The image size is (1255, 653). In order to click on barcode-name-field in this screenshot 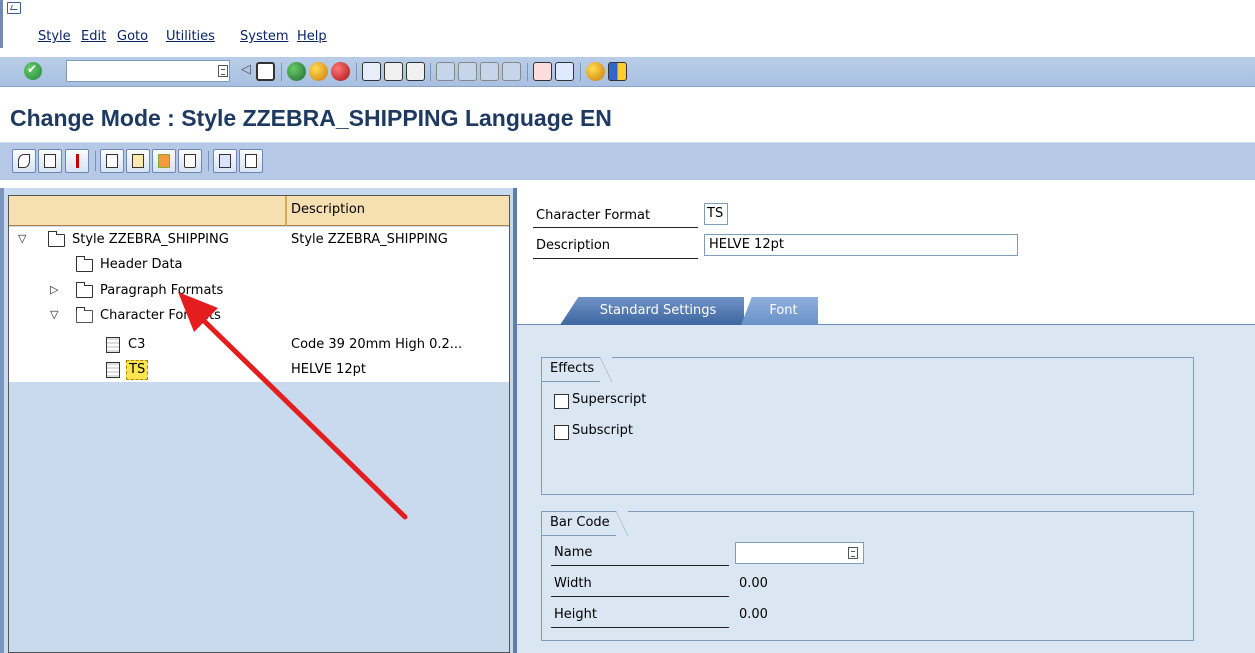, I will do `click(799, 553)`.